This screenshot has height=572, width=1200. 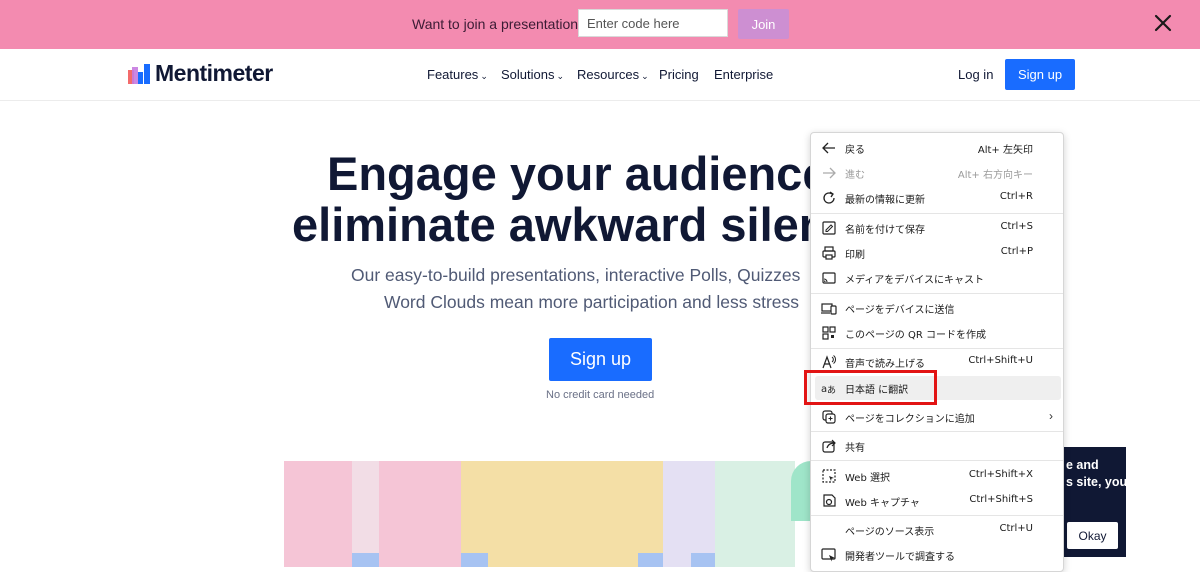 What do you see at coordinates (937, 173) in the screenshot?
I see `menu-item-forward: 進む Alt+ 右方向キー` at bounding box center [937, 173].